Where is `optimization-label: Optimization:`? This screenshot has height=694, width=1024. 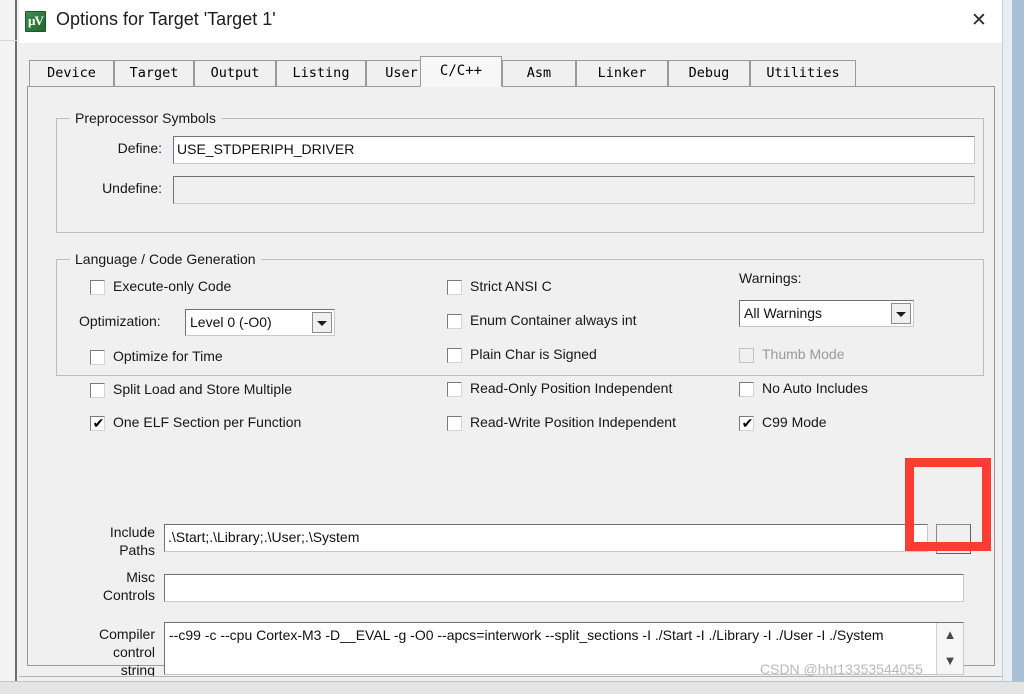
optimization-label: Optimization: is located at coordinates (120, 321).